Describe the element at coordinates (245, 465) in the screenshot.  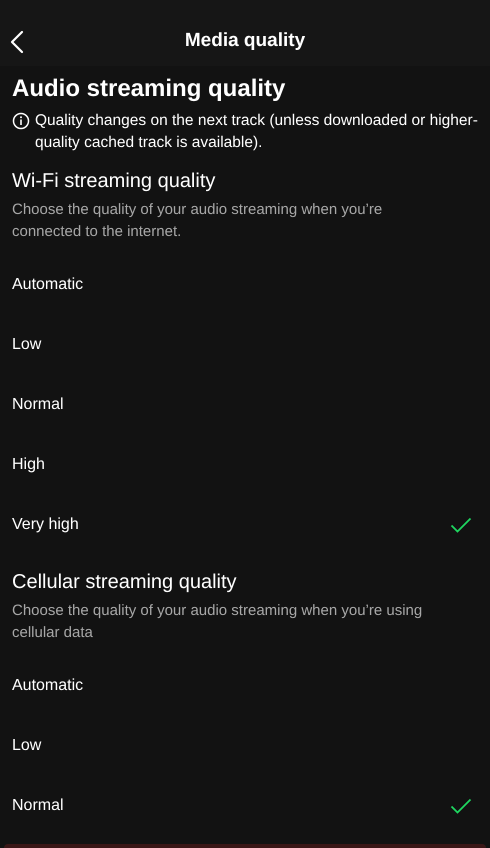
I see `quality-option: High` at that location.